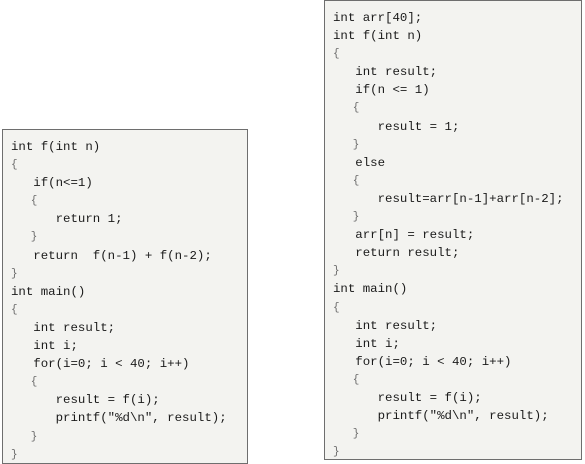 The height and width of the screenshot is (464, 585). Describe the element at coordinates (119, 418) in the screenshot. I see `left-code-line: printf("%d\n", result);` at that location.